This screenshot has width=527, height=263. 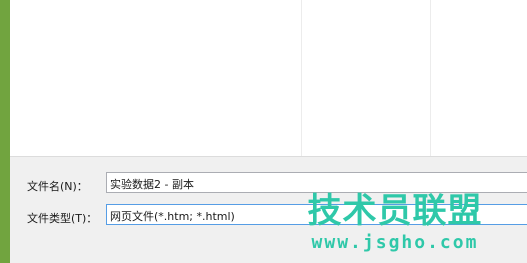 What do you see at coordinates (316, 182) in the screenshot?
I see `filename-input: 实验数据2 - 副本` at bounding box center [316, 182].